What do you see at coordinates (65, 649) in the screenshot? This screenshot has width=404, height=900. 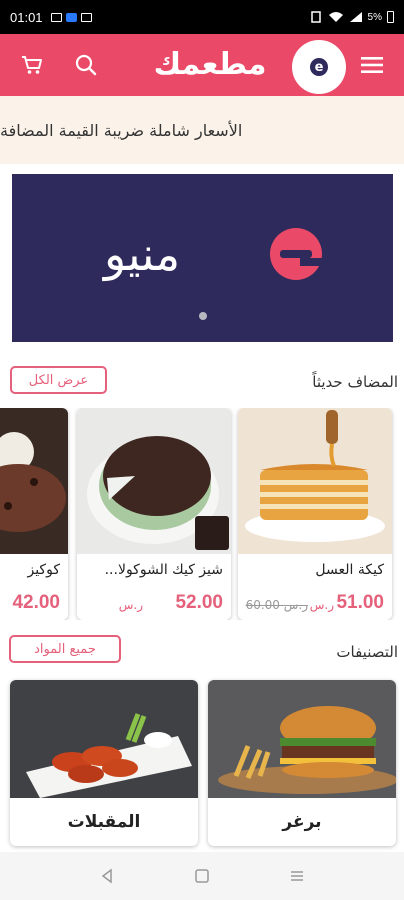 I see `all-items-button: جميع المواد` at bounding box center [65, 649].